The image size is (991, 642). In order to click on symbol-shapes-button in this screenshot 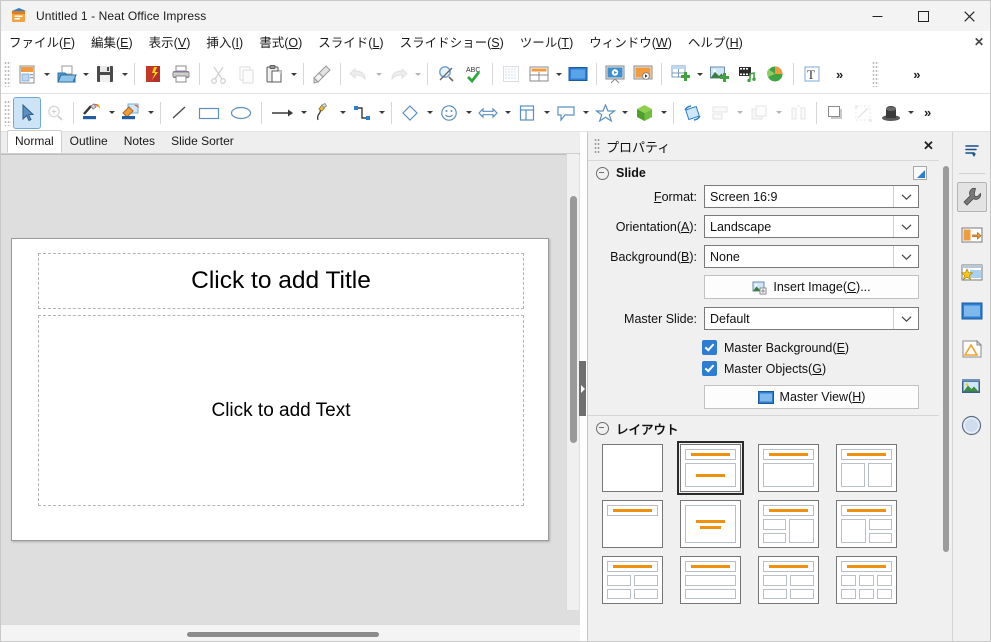, I will do `click(449, 113)`.